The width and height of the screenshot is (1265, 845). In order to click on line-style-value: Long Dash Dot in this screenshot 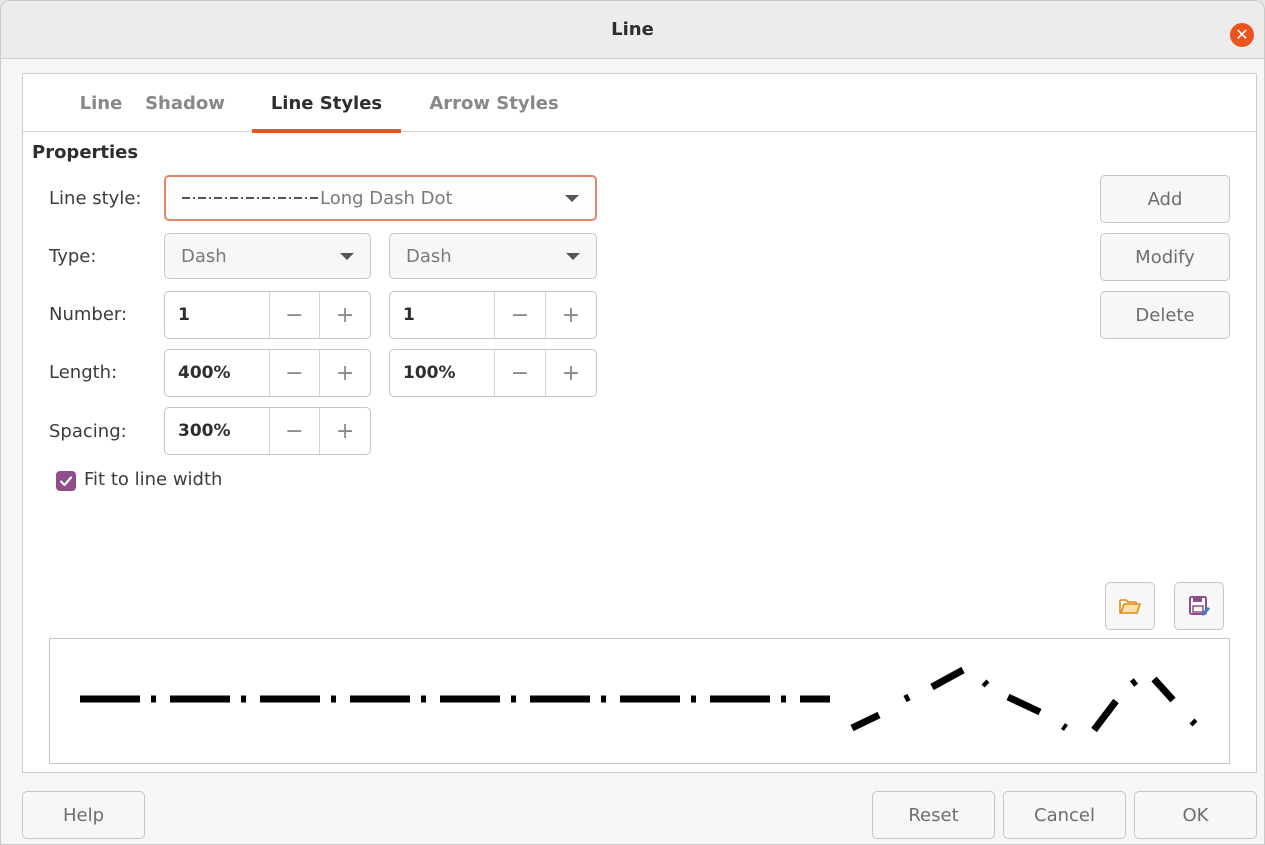, I will do `click(386, 198)`.